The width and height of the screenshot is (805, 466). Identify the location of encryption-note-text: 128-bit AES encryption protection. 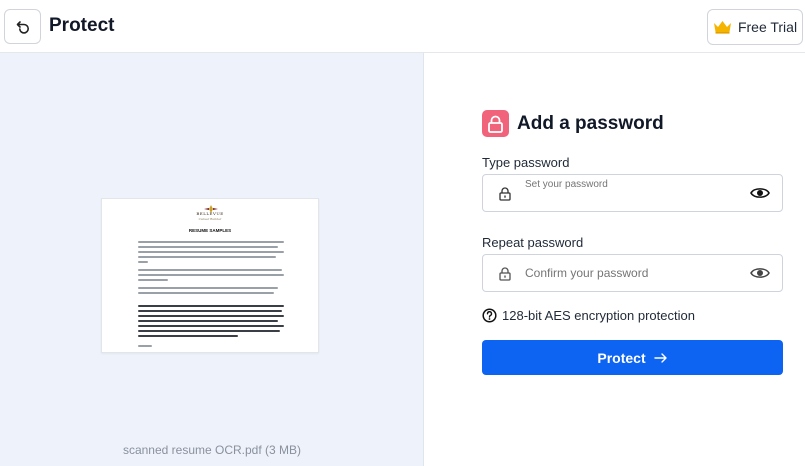
(598, 315).